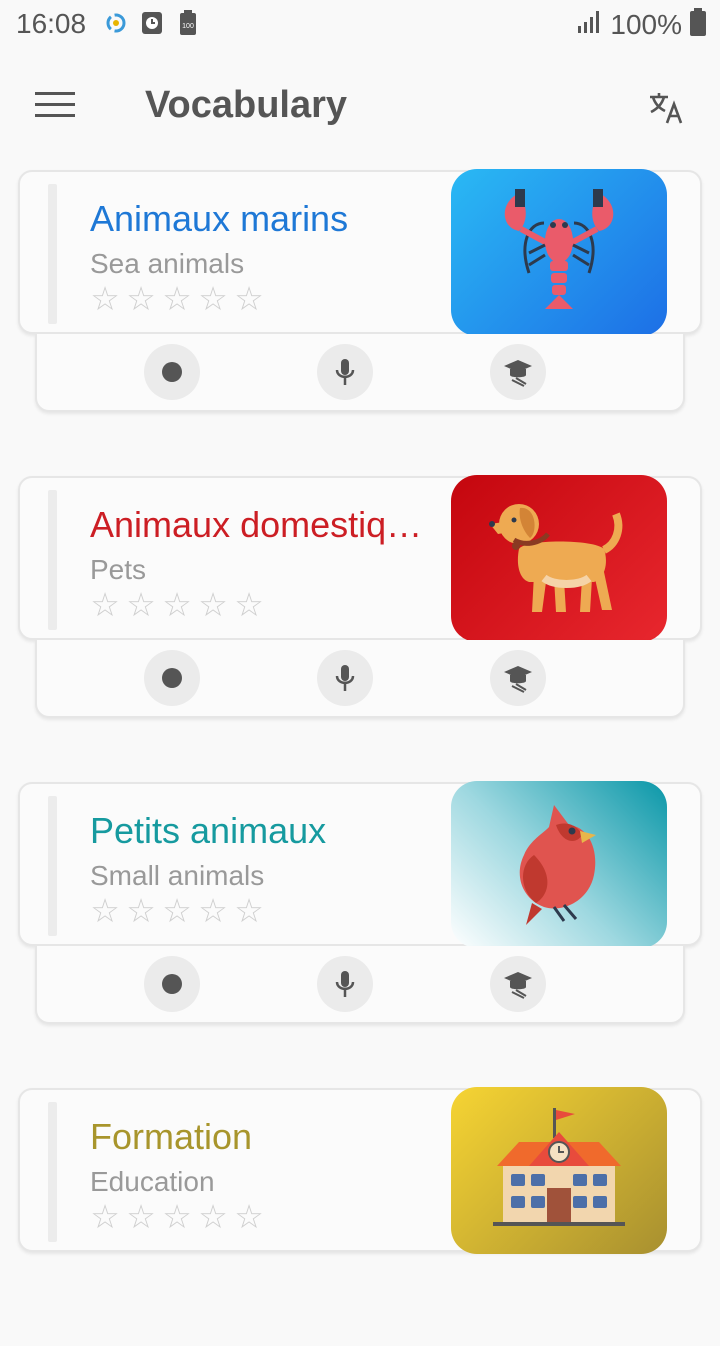 The width and height of the screenshot is (720, 1346). Describe the element at coordinates (559, 864) in the screenshot. I see `bird-icon` at that location.